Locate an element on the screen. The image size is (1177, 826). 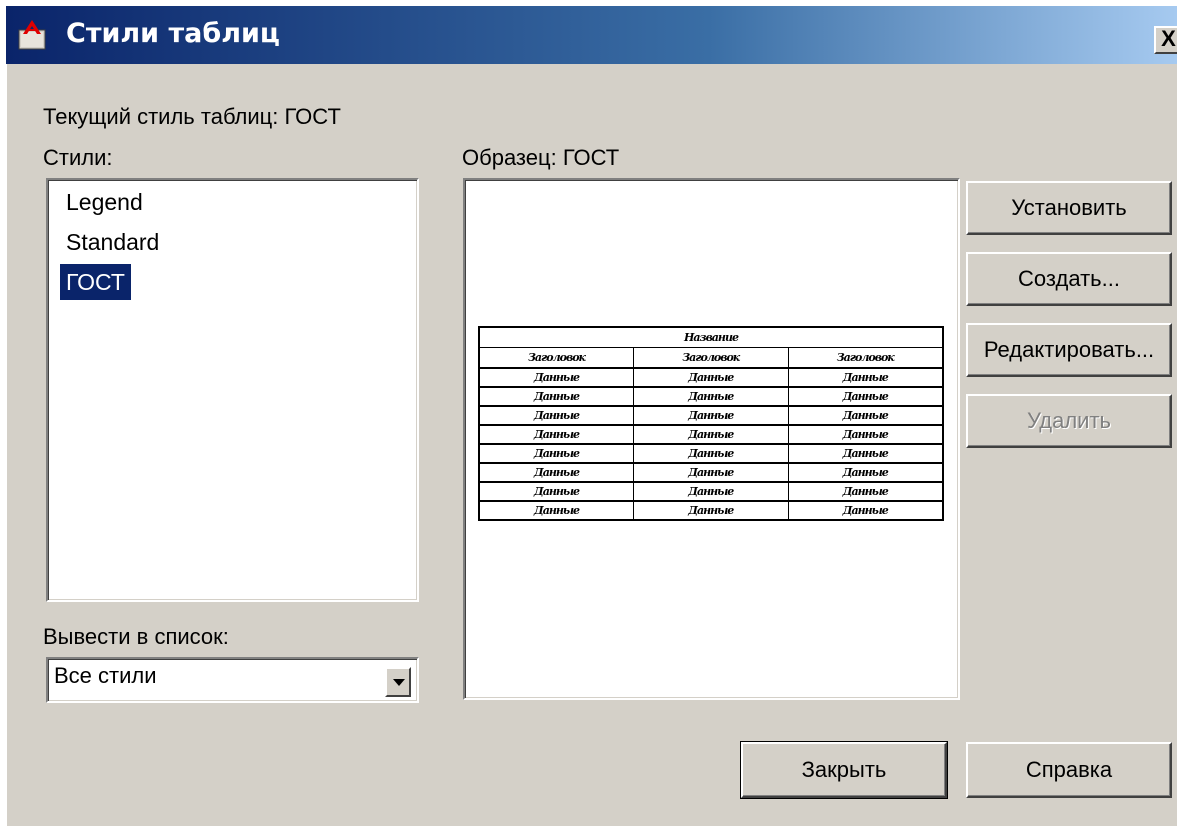
set-current-button: Установить is located at coordinates (1069, 208).